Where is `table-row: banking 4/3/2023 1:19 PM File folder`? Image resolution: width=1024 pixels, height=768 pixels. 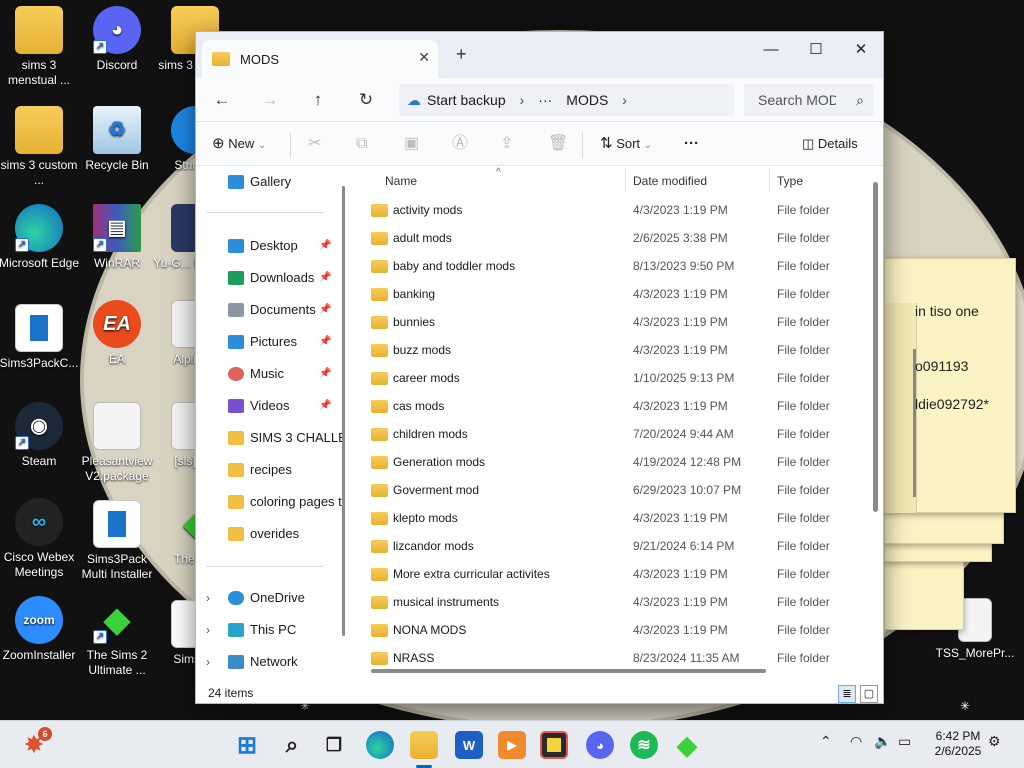
table-row: banking 4/3/2023 1:19 PM File folder is located at coordinates (612, 294).